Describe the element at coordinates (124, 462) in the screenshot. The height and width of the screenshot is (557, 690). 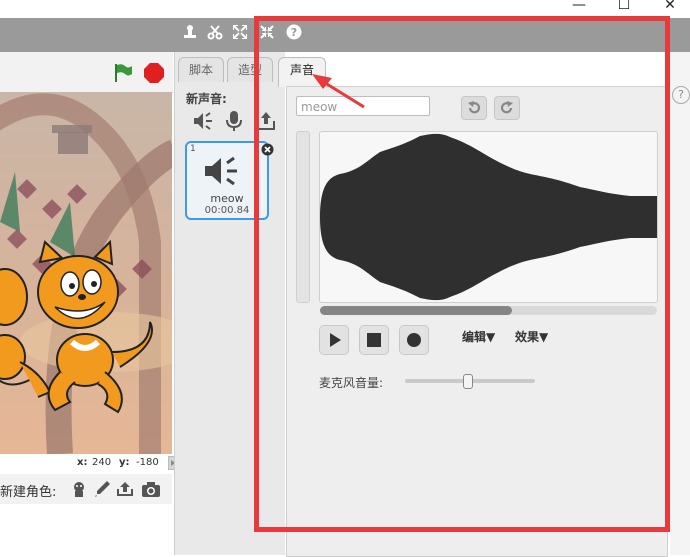
I see `y-label: y:` at that location.